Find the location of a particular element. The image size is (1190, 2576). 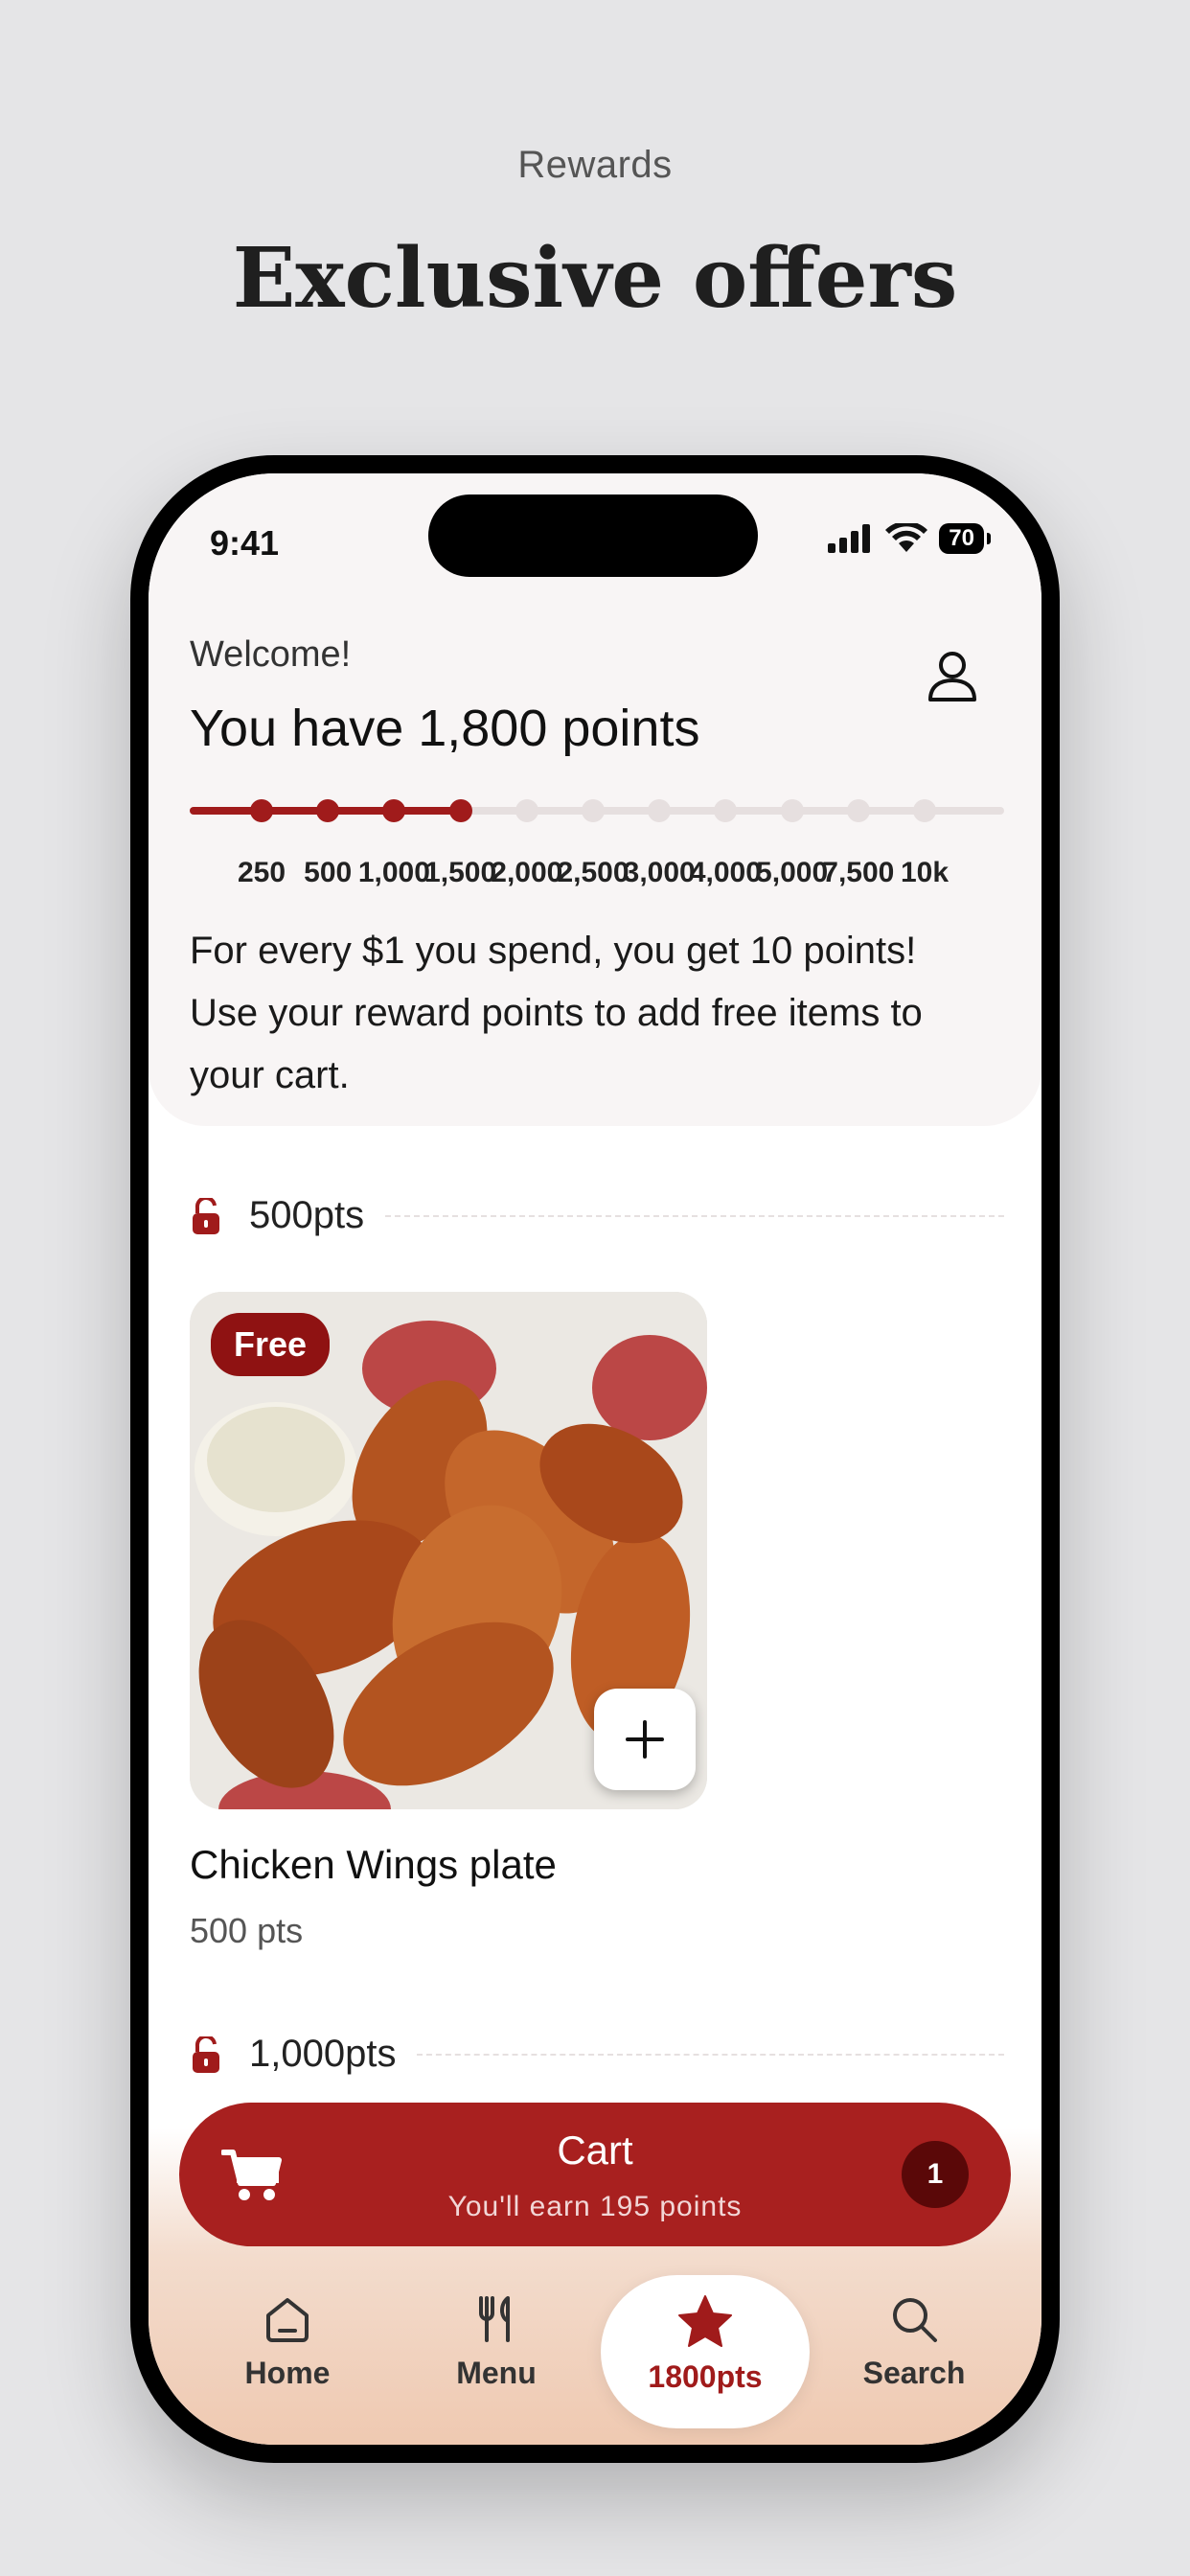

milestone-label: 10k is located at coordinates (925, 872).